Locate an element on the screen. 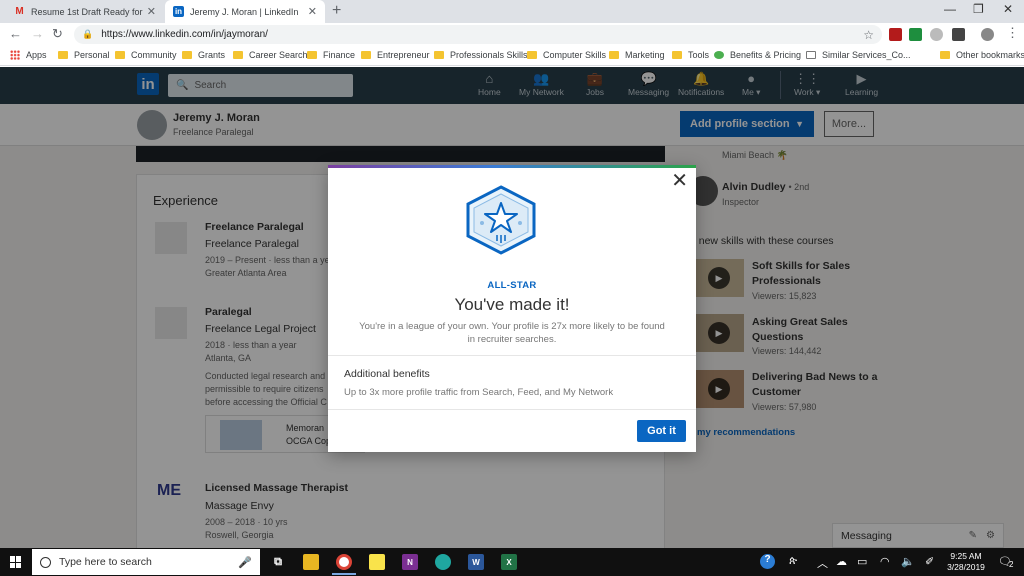 Image resolution: width=1024 pixels, height=576 pixels. bookmark-personal: Personal is located at coordinates (84, 55).